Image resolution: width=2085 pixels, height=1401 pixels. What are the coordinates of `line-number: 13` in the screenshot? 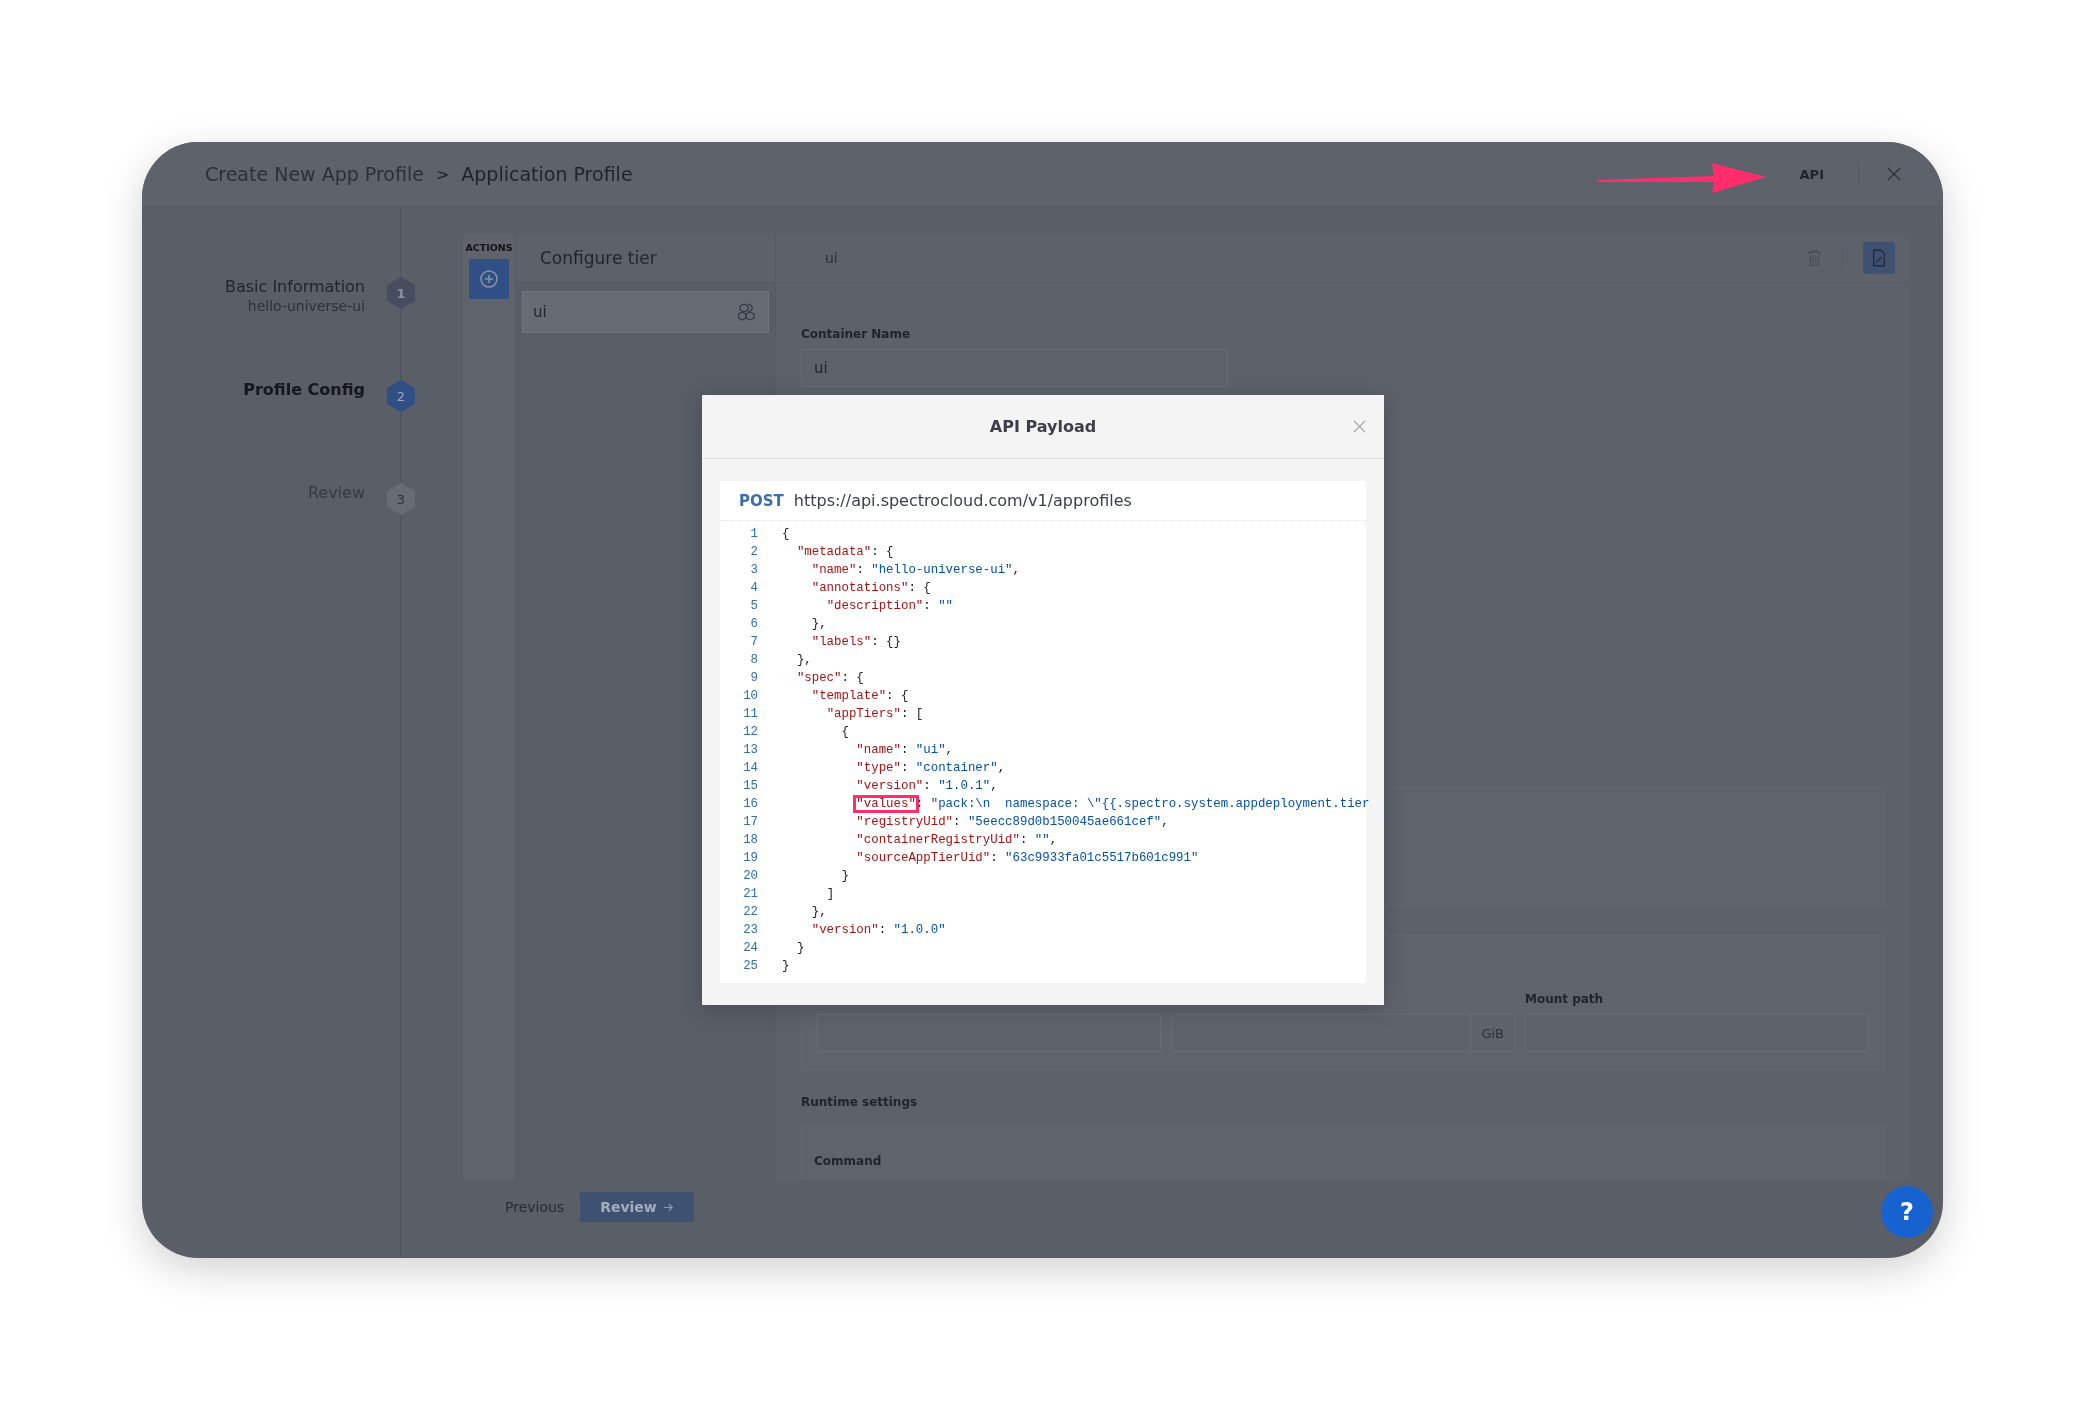 It's located at (750, 750).